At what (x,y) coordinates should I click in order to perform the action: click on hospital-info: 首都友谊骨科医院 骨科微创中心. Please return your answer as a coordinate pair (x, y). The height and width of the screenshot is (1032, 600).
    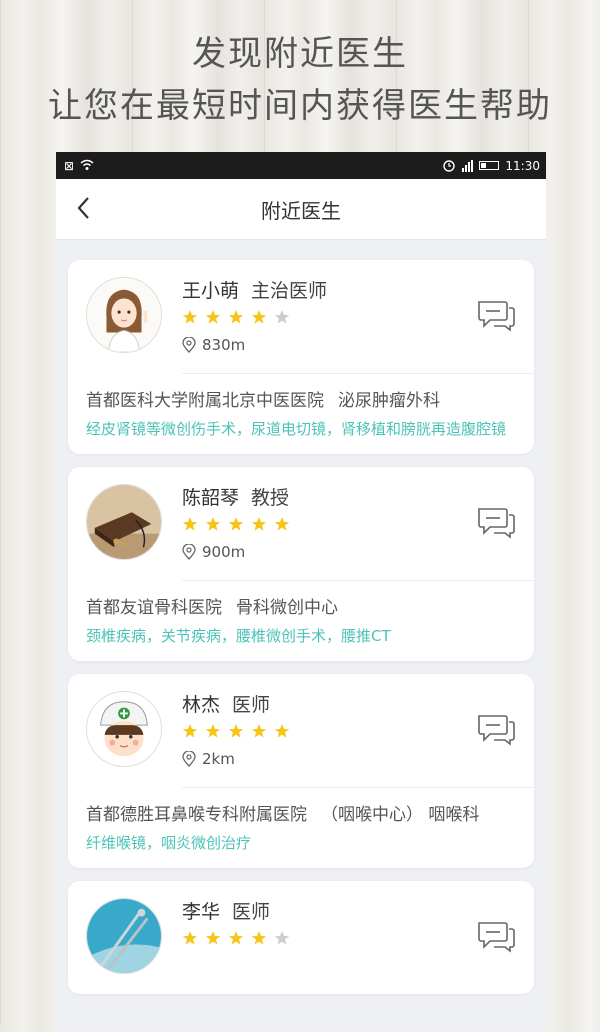
    Looking at the image, I should click on (301, 608).